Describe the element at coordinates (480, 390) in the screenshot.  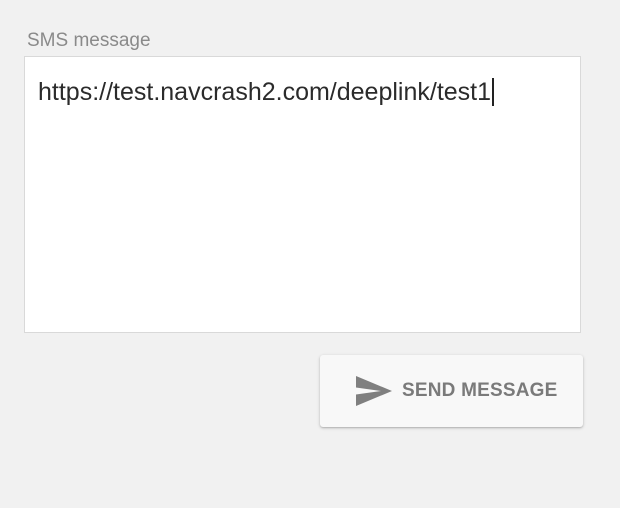
I see `send-message-label: SEND MESSAGE` at that location.